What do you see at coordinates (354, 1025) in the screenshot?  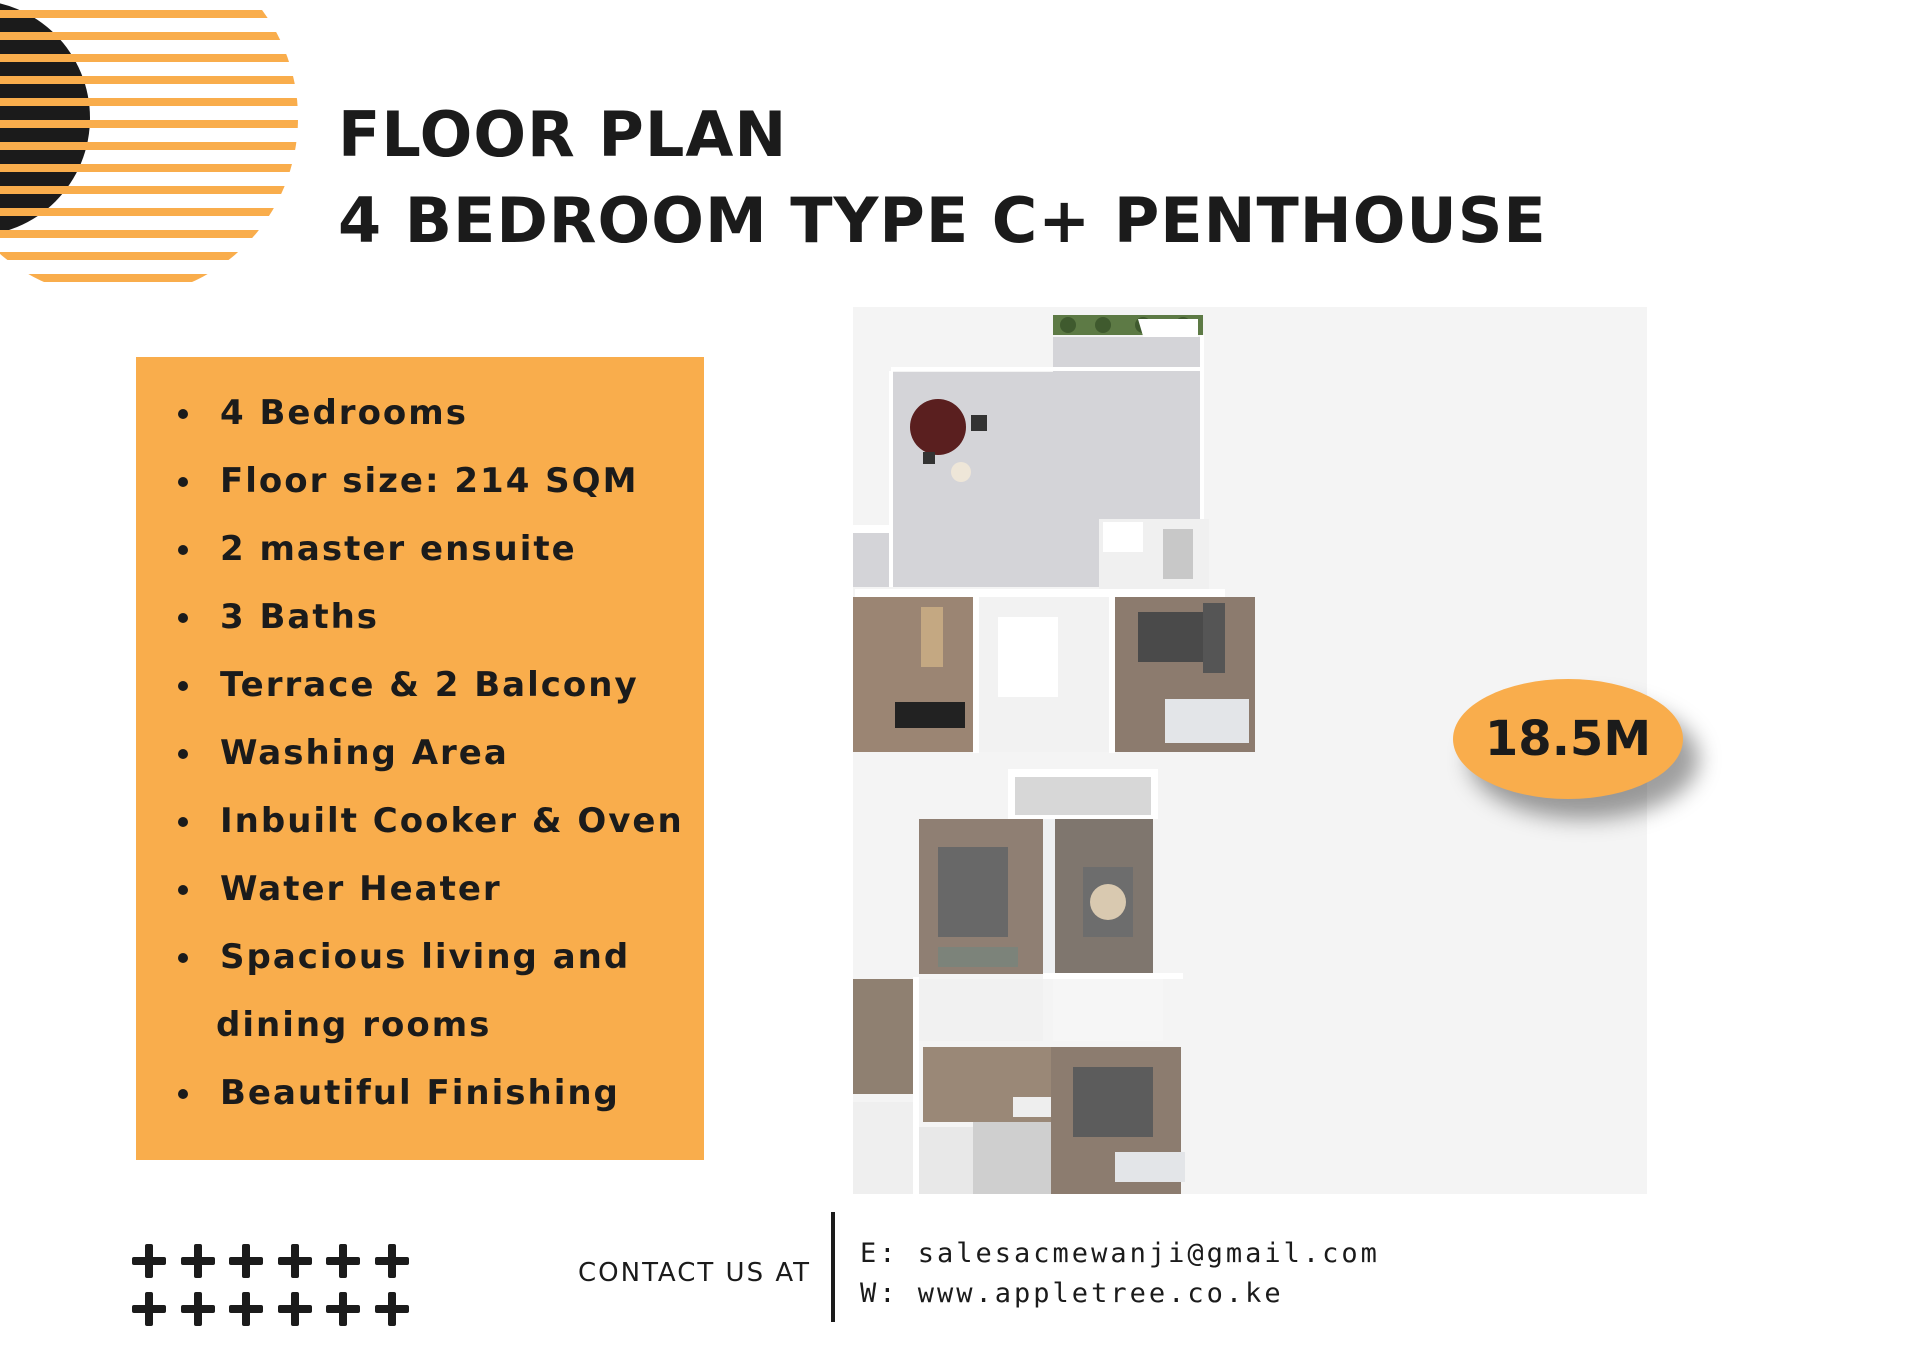 I see `feature-item-continuation: dining rooms` at bounding box center [354, 1025].